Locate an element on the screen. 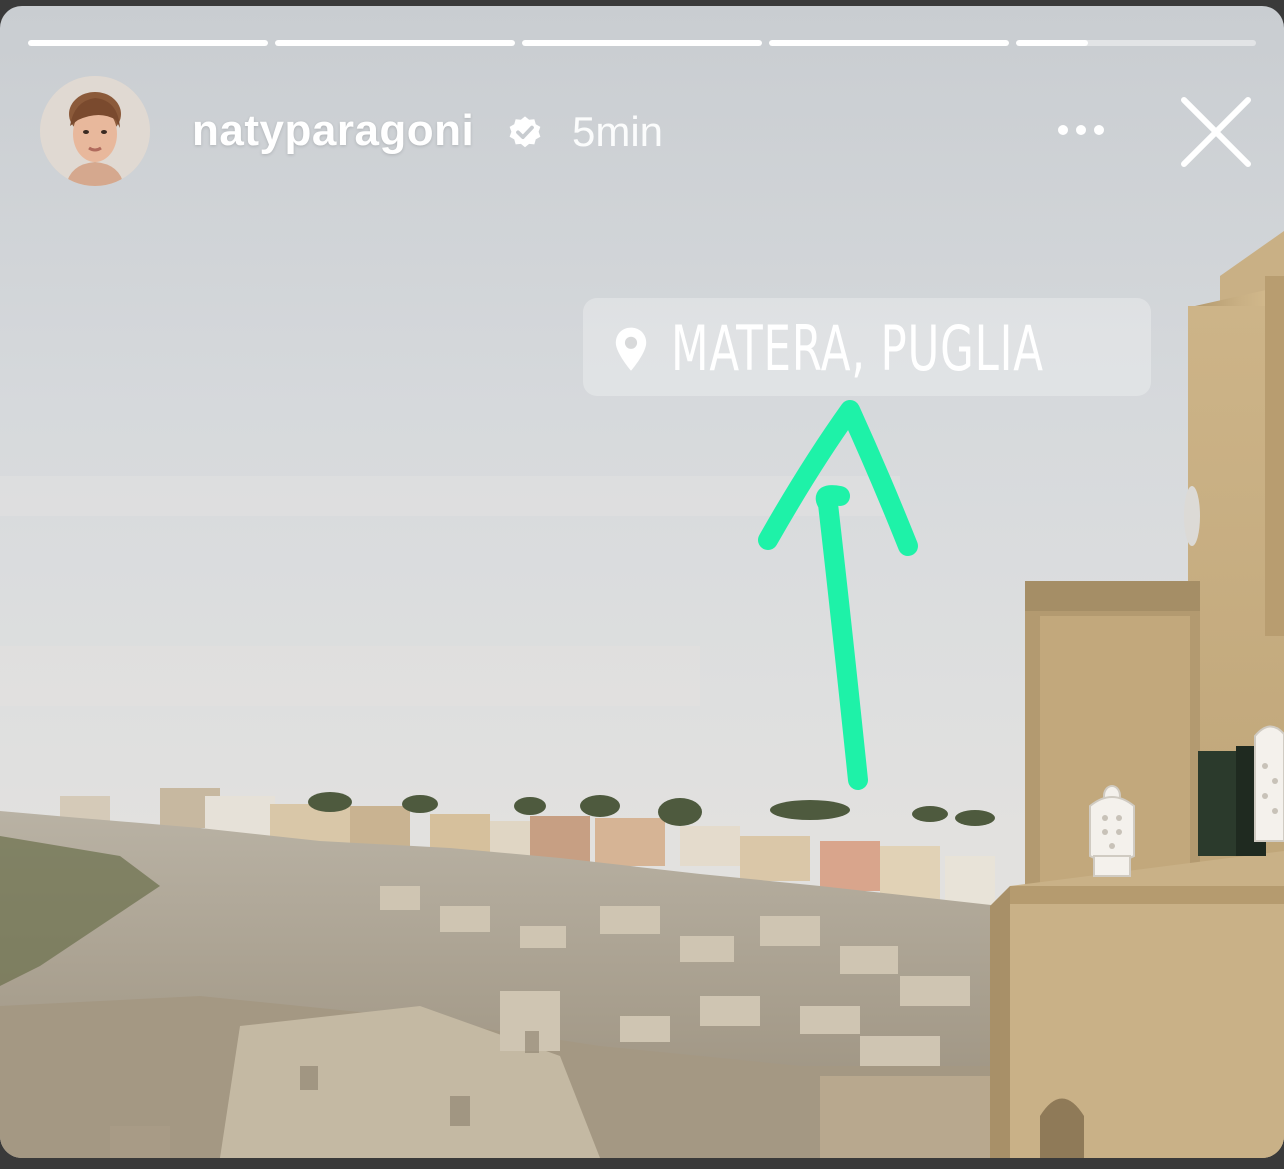  close-button is located at coordinates (1216, 132).